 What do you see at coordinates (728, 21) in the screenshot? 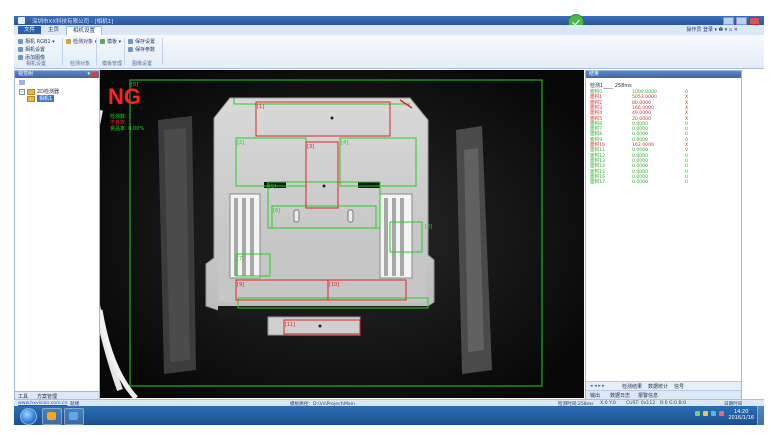
I see `minimize-button` at bounding box center [728, 21].